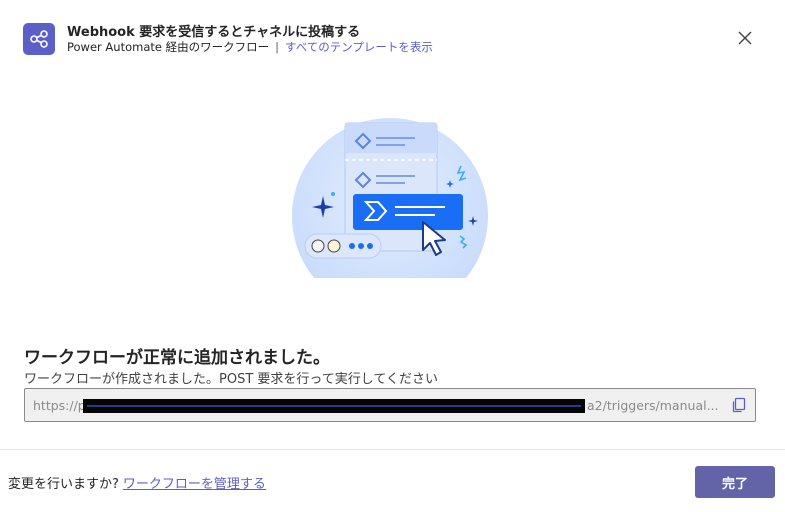 The image size is (785, 512). What do you see at coordinates (231, 379) in the screenshot?
I see `success-description: ワークフローが作成されました。POST 要求を行って実行してください` at bounding box center [231, 379].